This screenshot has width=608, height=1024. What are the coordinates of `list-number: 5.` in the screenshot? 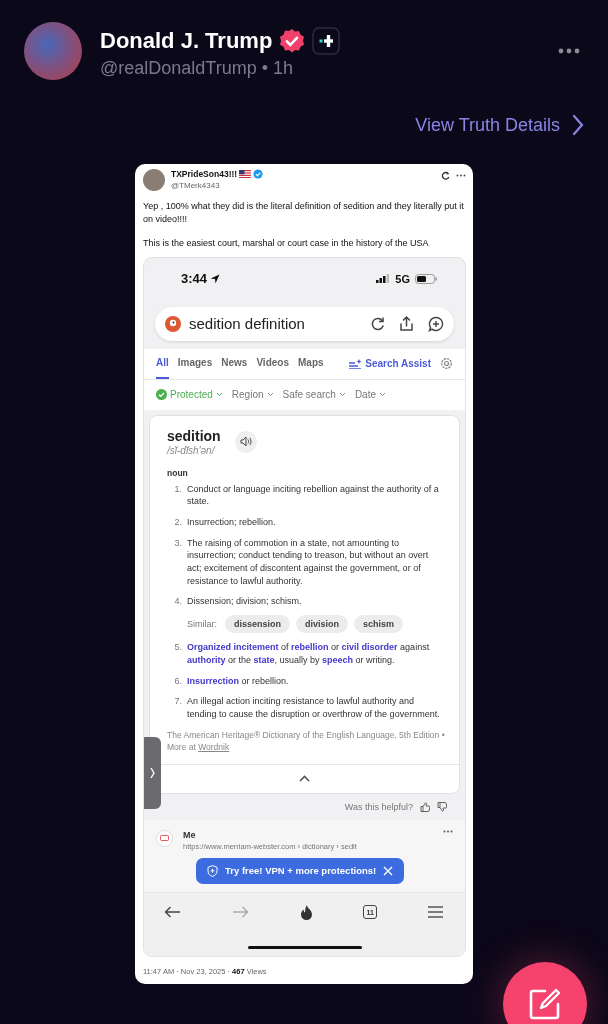 It's located at (177, 648).